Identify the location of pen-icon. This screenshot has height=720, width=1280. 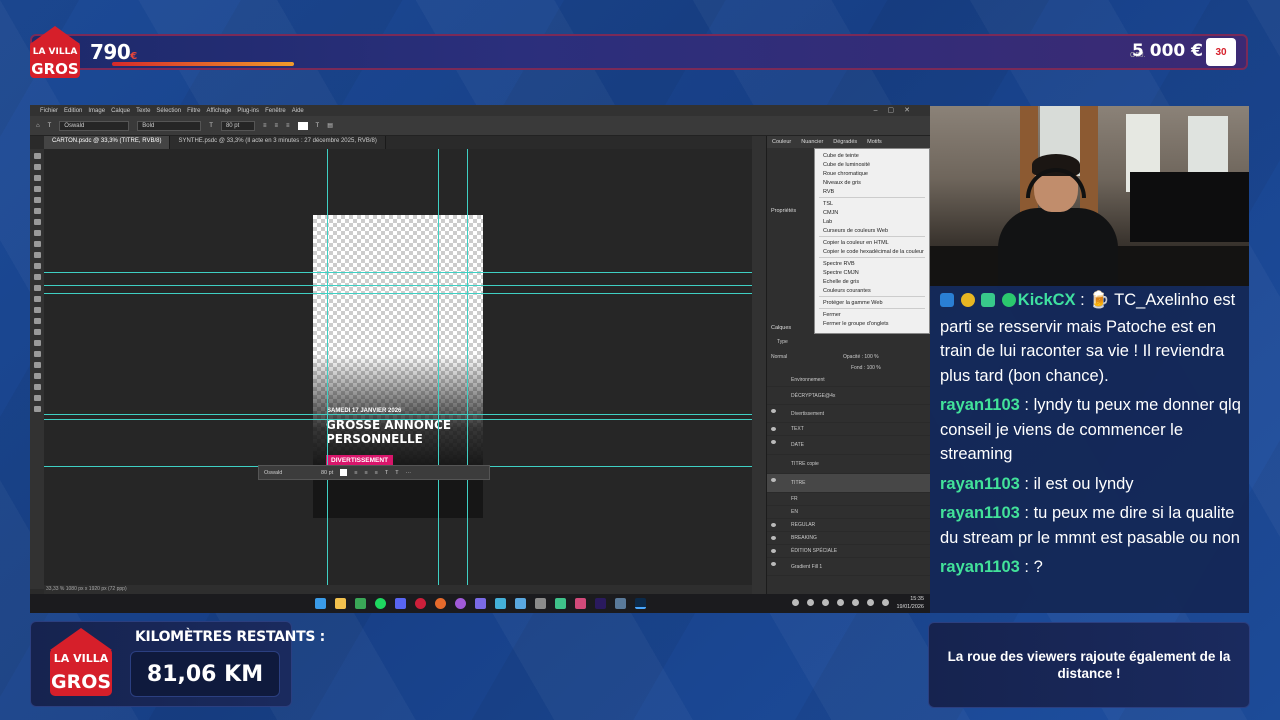
(37, 321).